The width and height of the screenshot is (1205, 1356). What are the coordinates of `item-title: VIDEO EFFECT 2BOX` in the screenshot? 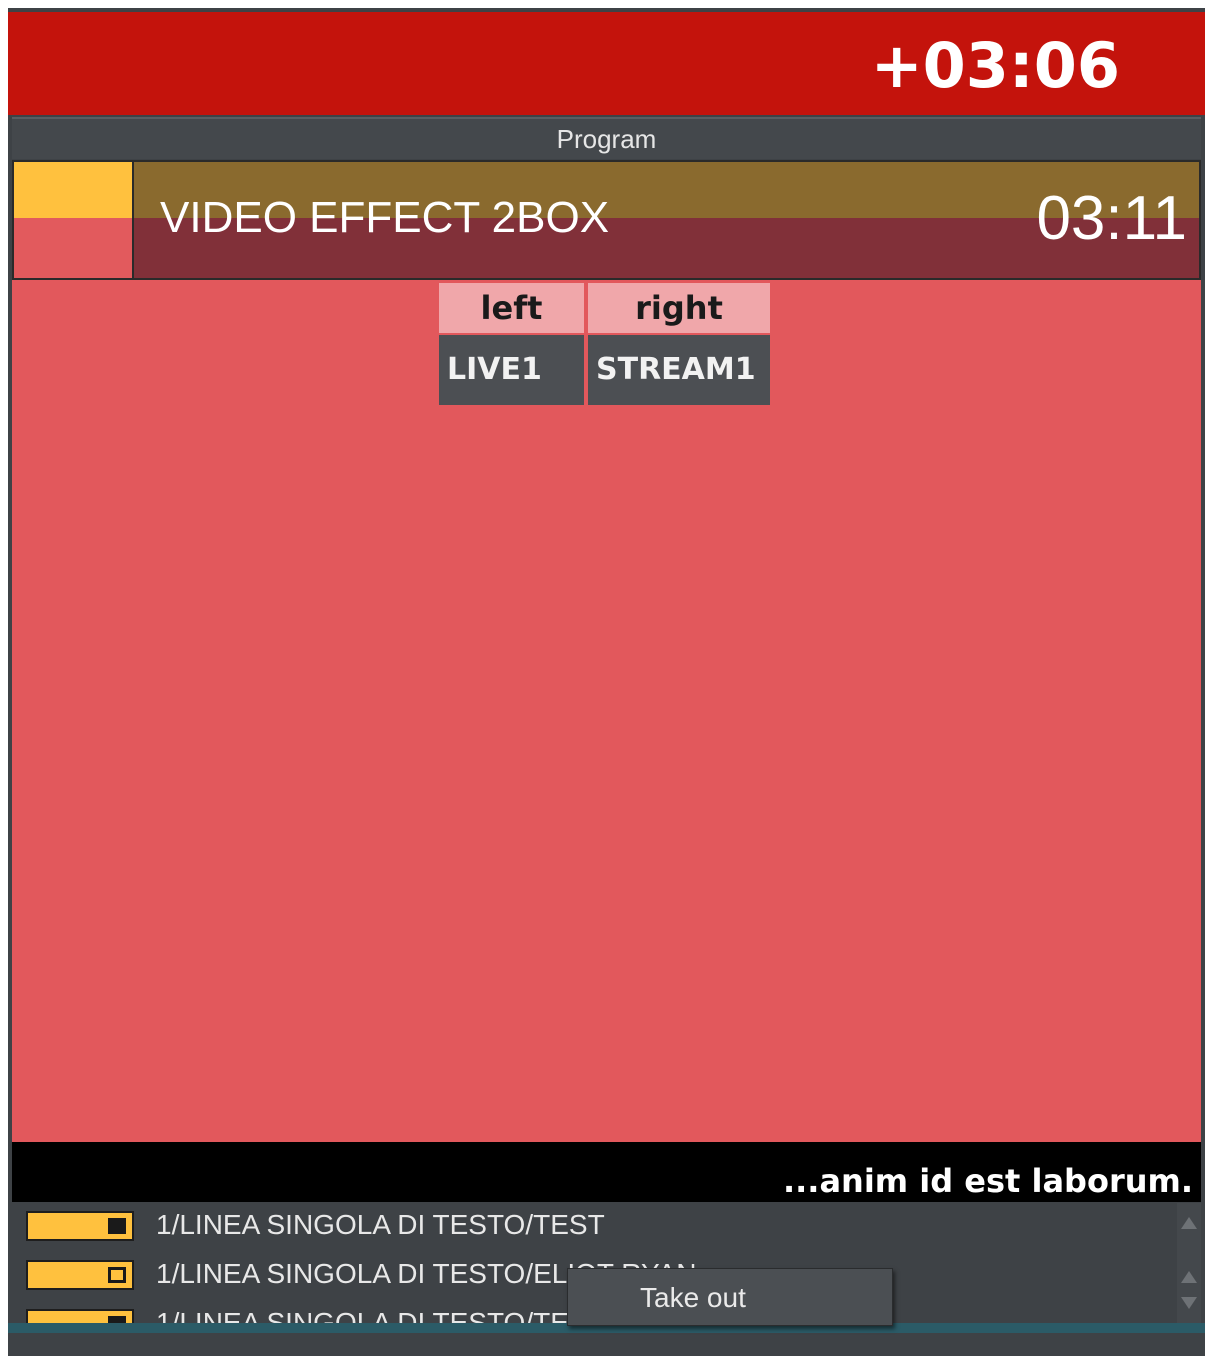 It's located at (385, 217).